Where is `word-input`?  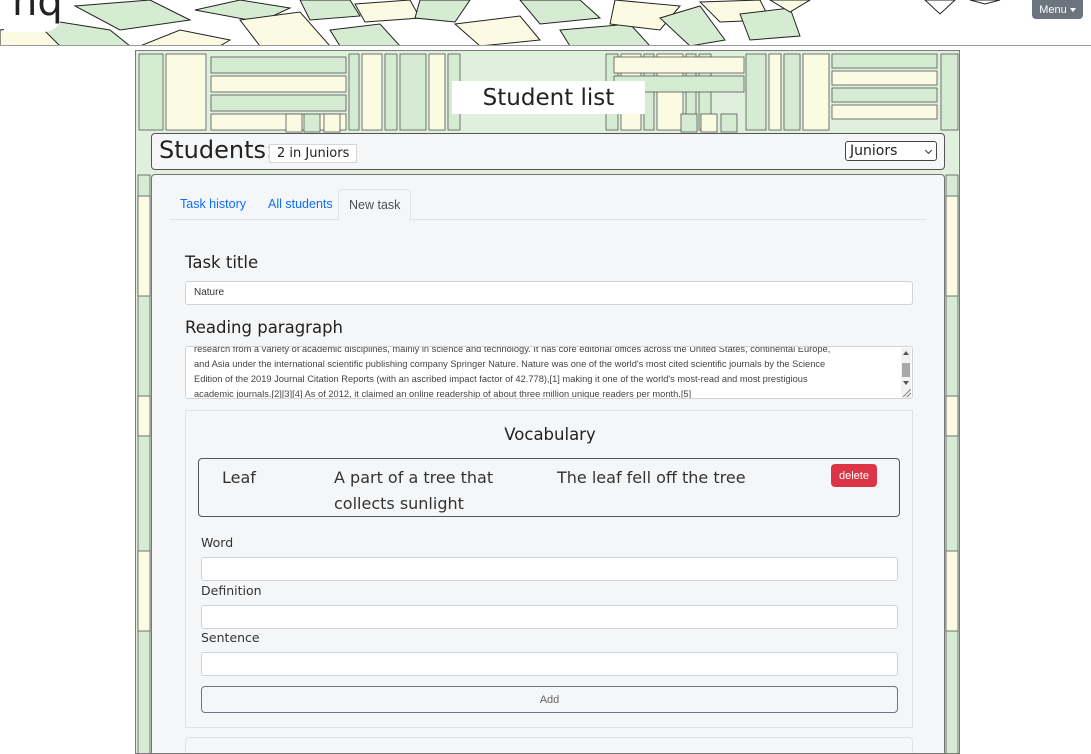 word-input is located at coordinates (549, 569).